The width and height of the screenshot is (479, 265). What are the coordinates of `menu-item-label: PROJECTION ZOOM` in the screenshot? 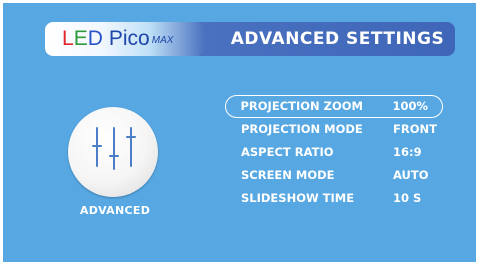 It's located at (302, 105).